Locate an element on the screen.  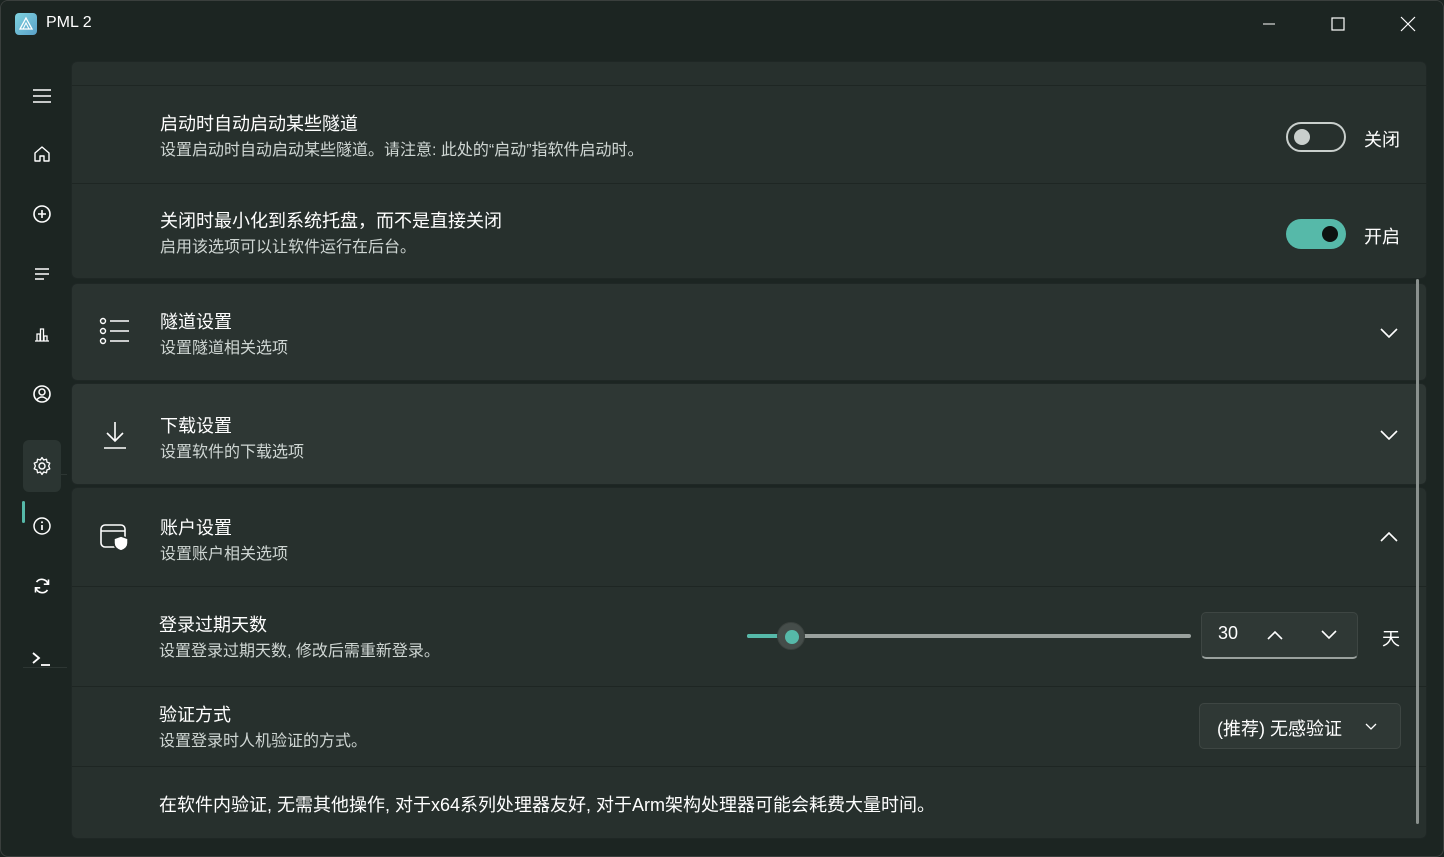
scrollbar is located at coordinates (1417, 551).